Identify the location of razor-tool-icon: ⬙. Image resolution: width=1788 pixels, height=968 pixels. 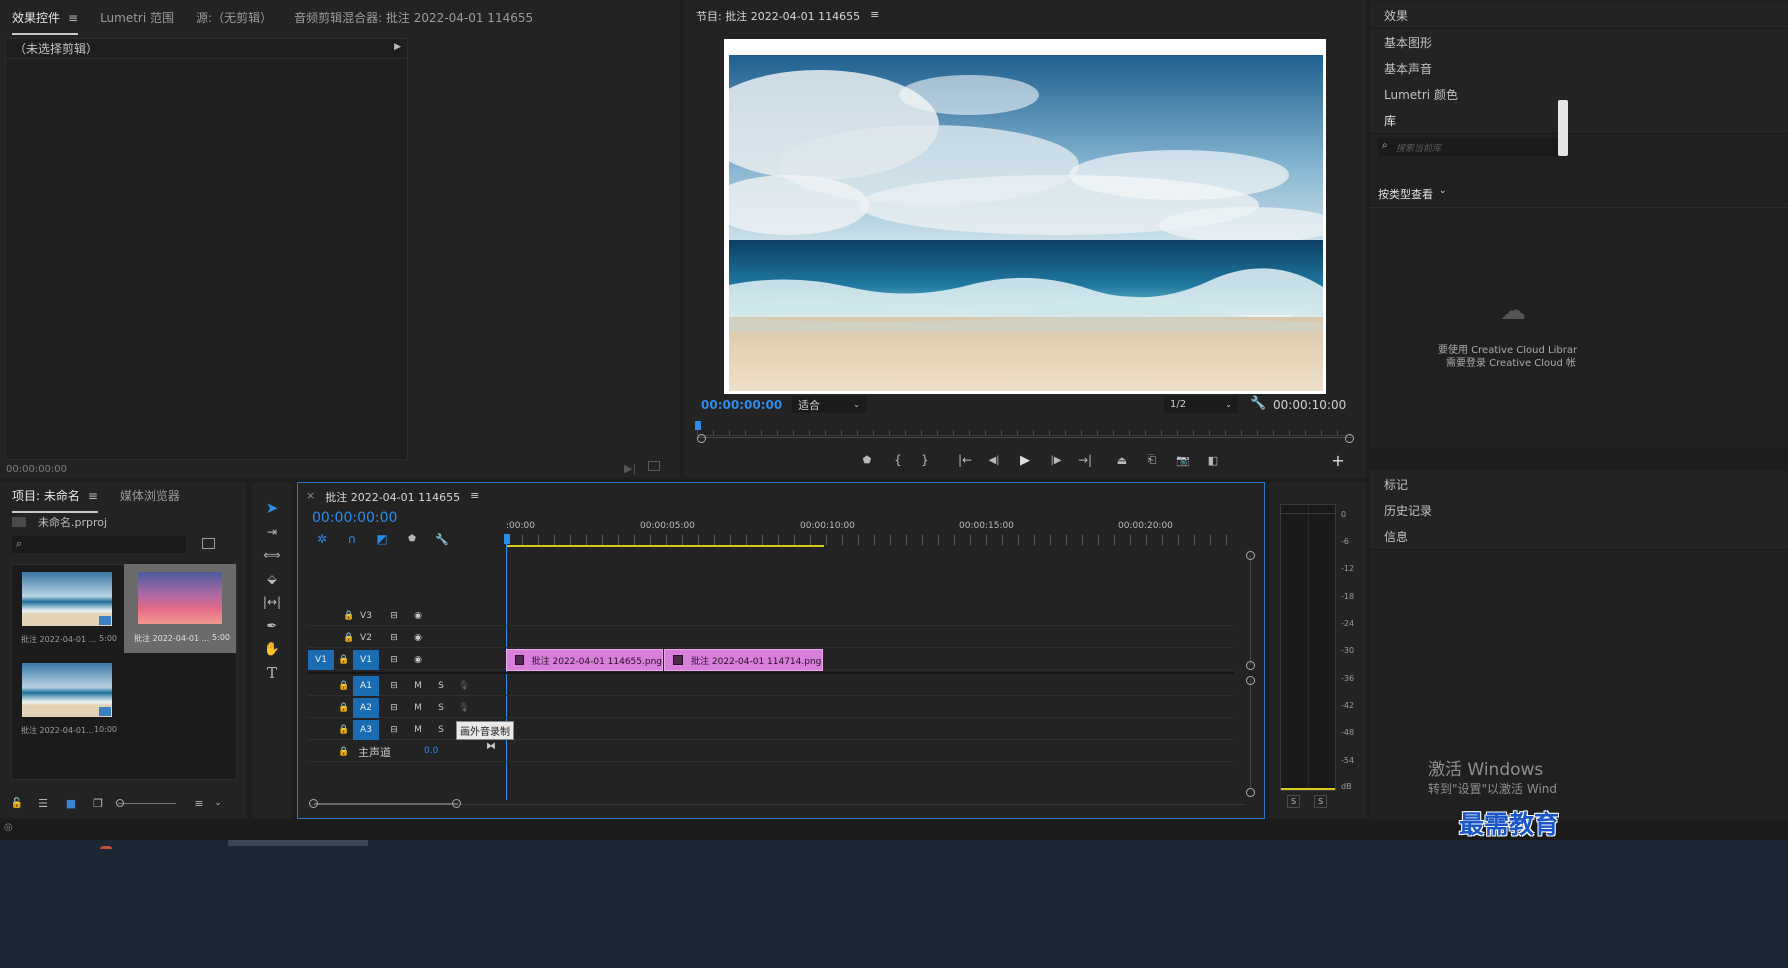
(272, 579).